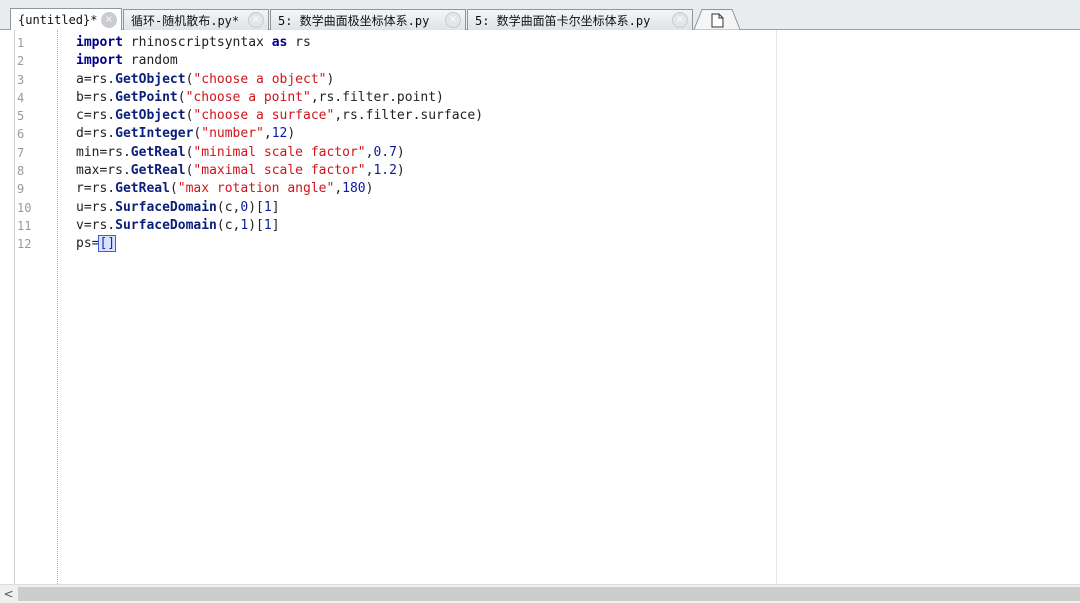 The image size is (1080, 603). What do you see at coordinates (299, 42) in the screenshot?
I see `code-token: rs` at bounding box center [299, 42].